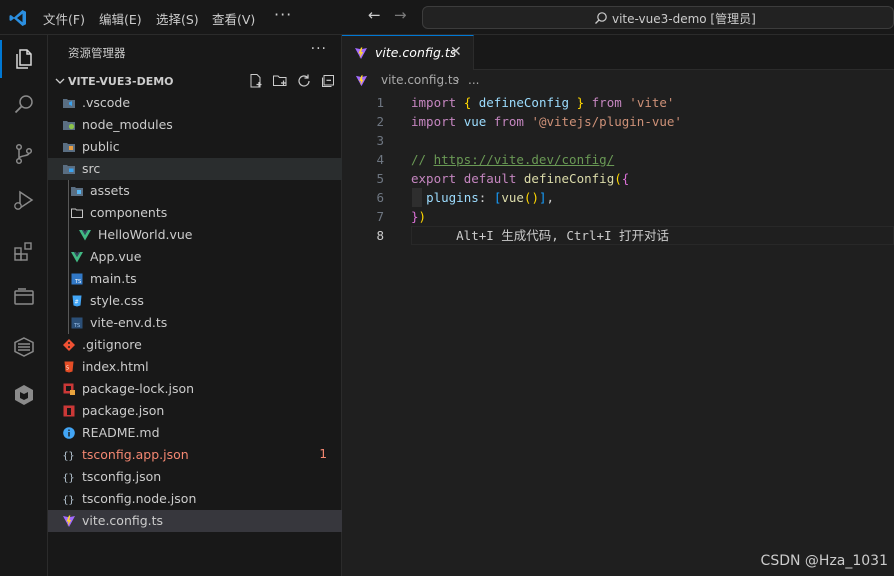  What do you see at coordinates (85, 235) in the screenshot?
I see `vue-file-icon` at bounding box center [85, 235].